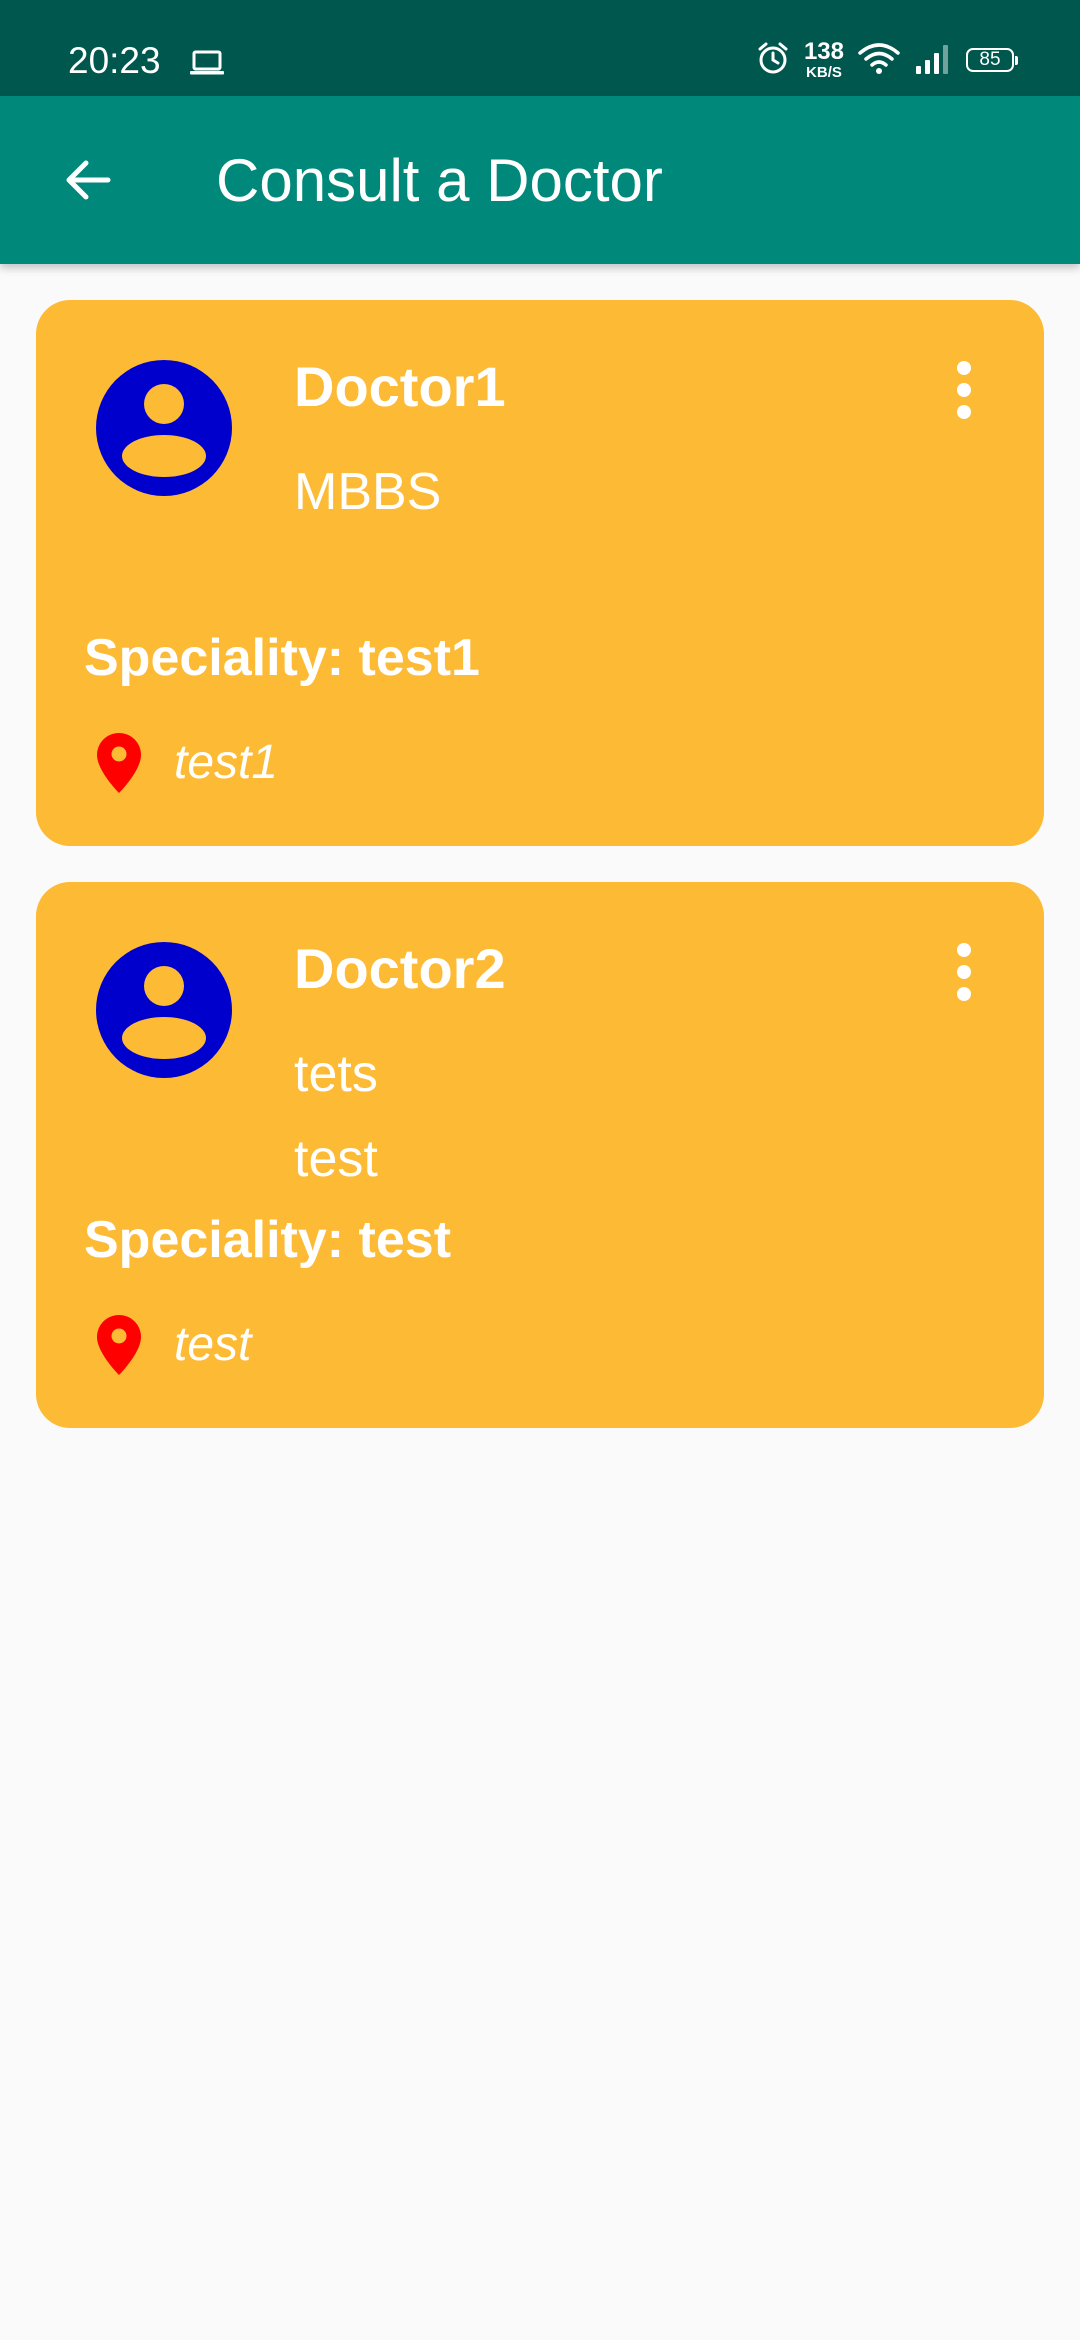  What do you see at coordinates (933, 60) in the screenshot?
I see `signal-icon` at bounding box center [933, 60].